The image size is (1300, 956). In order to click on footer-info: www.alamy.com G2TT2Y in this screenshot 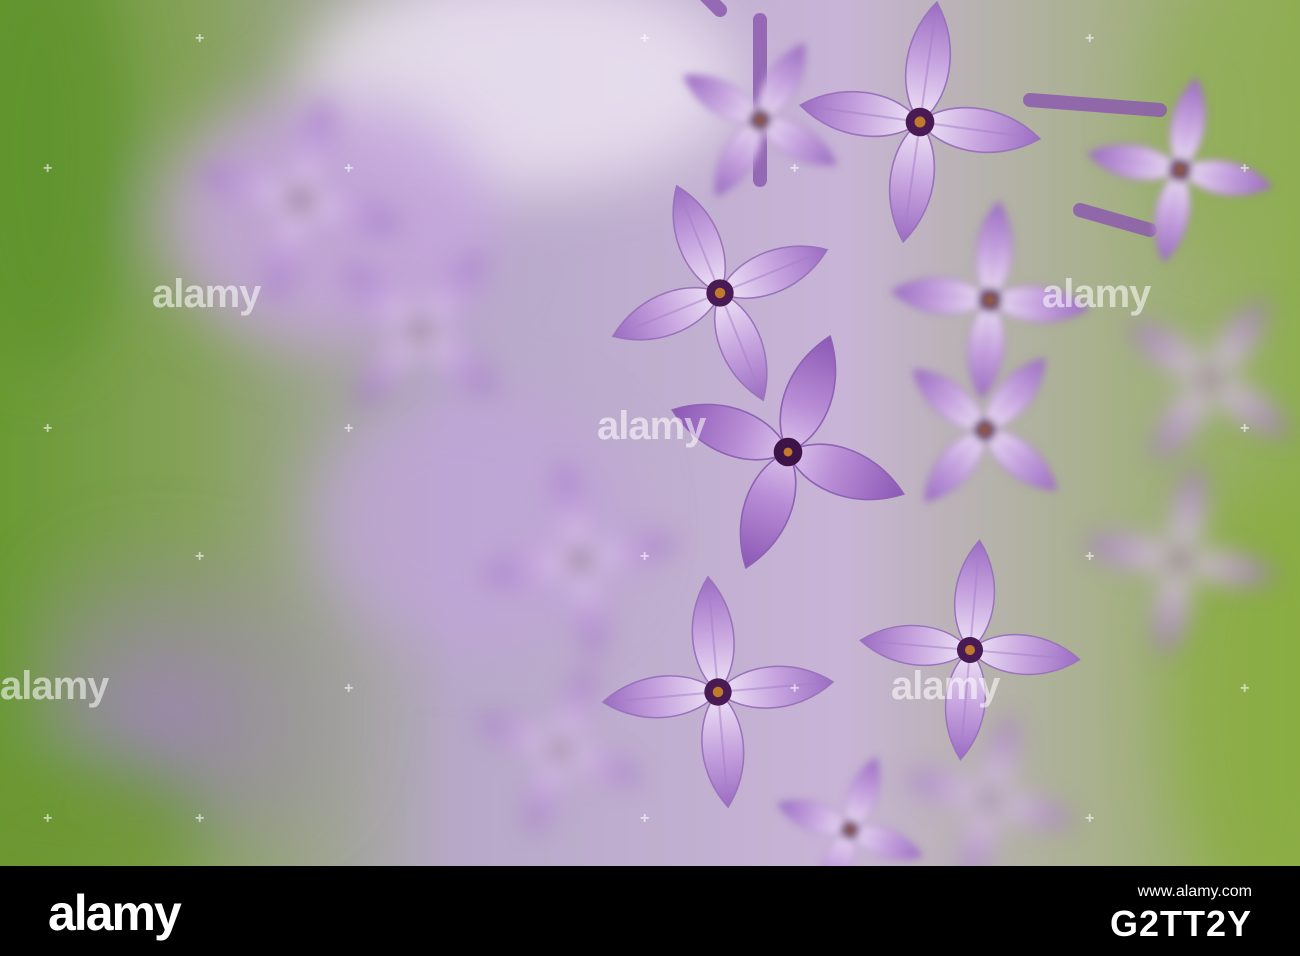, I will do `click(1181, 912)`.